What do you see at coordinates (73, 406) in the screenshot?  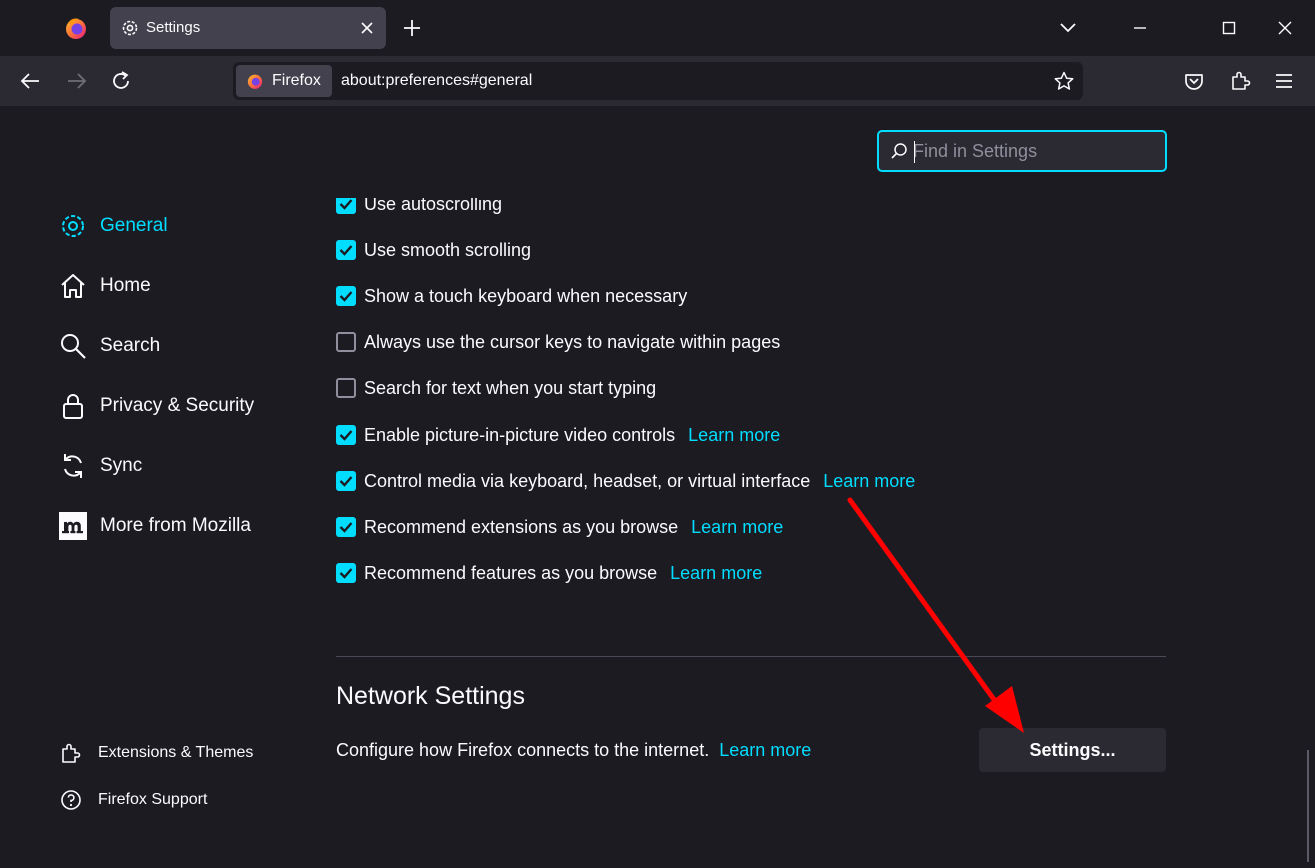 I see `lock-icon` at bounding box center [73, 406].